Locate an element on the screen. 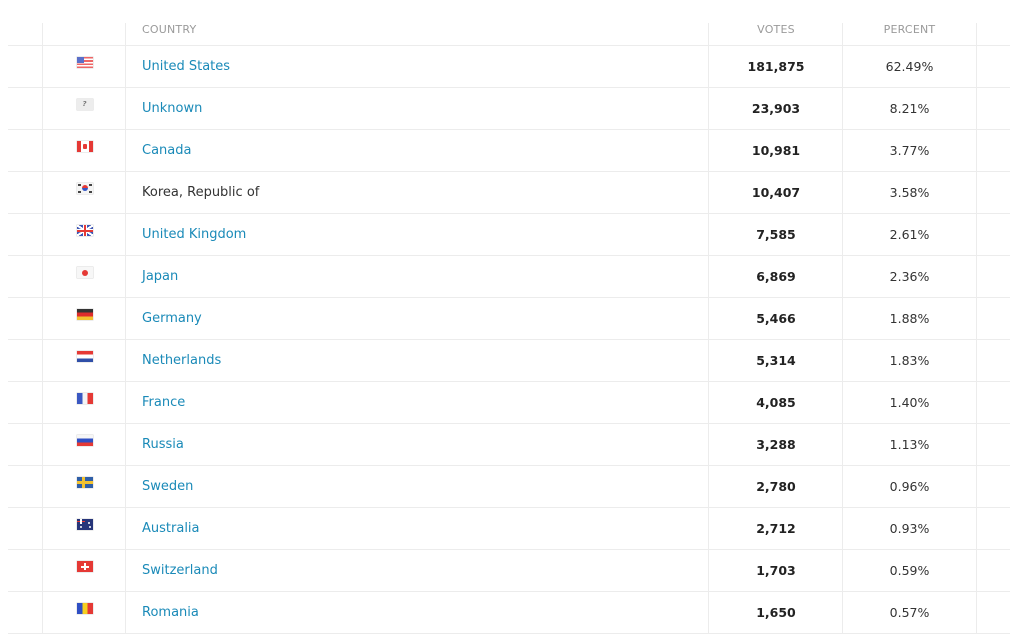  percent-value: 0.93% is located at coordinates (909, 528).